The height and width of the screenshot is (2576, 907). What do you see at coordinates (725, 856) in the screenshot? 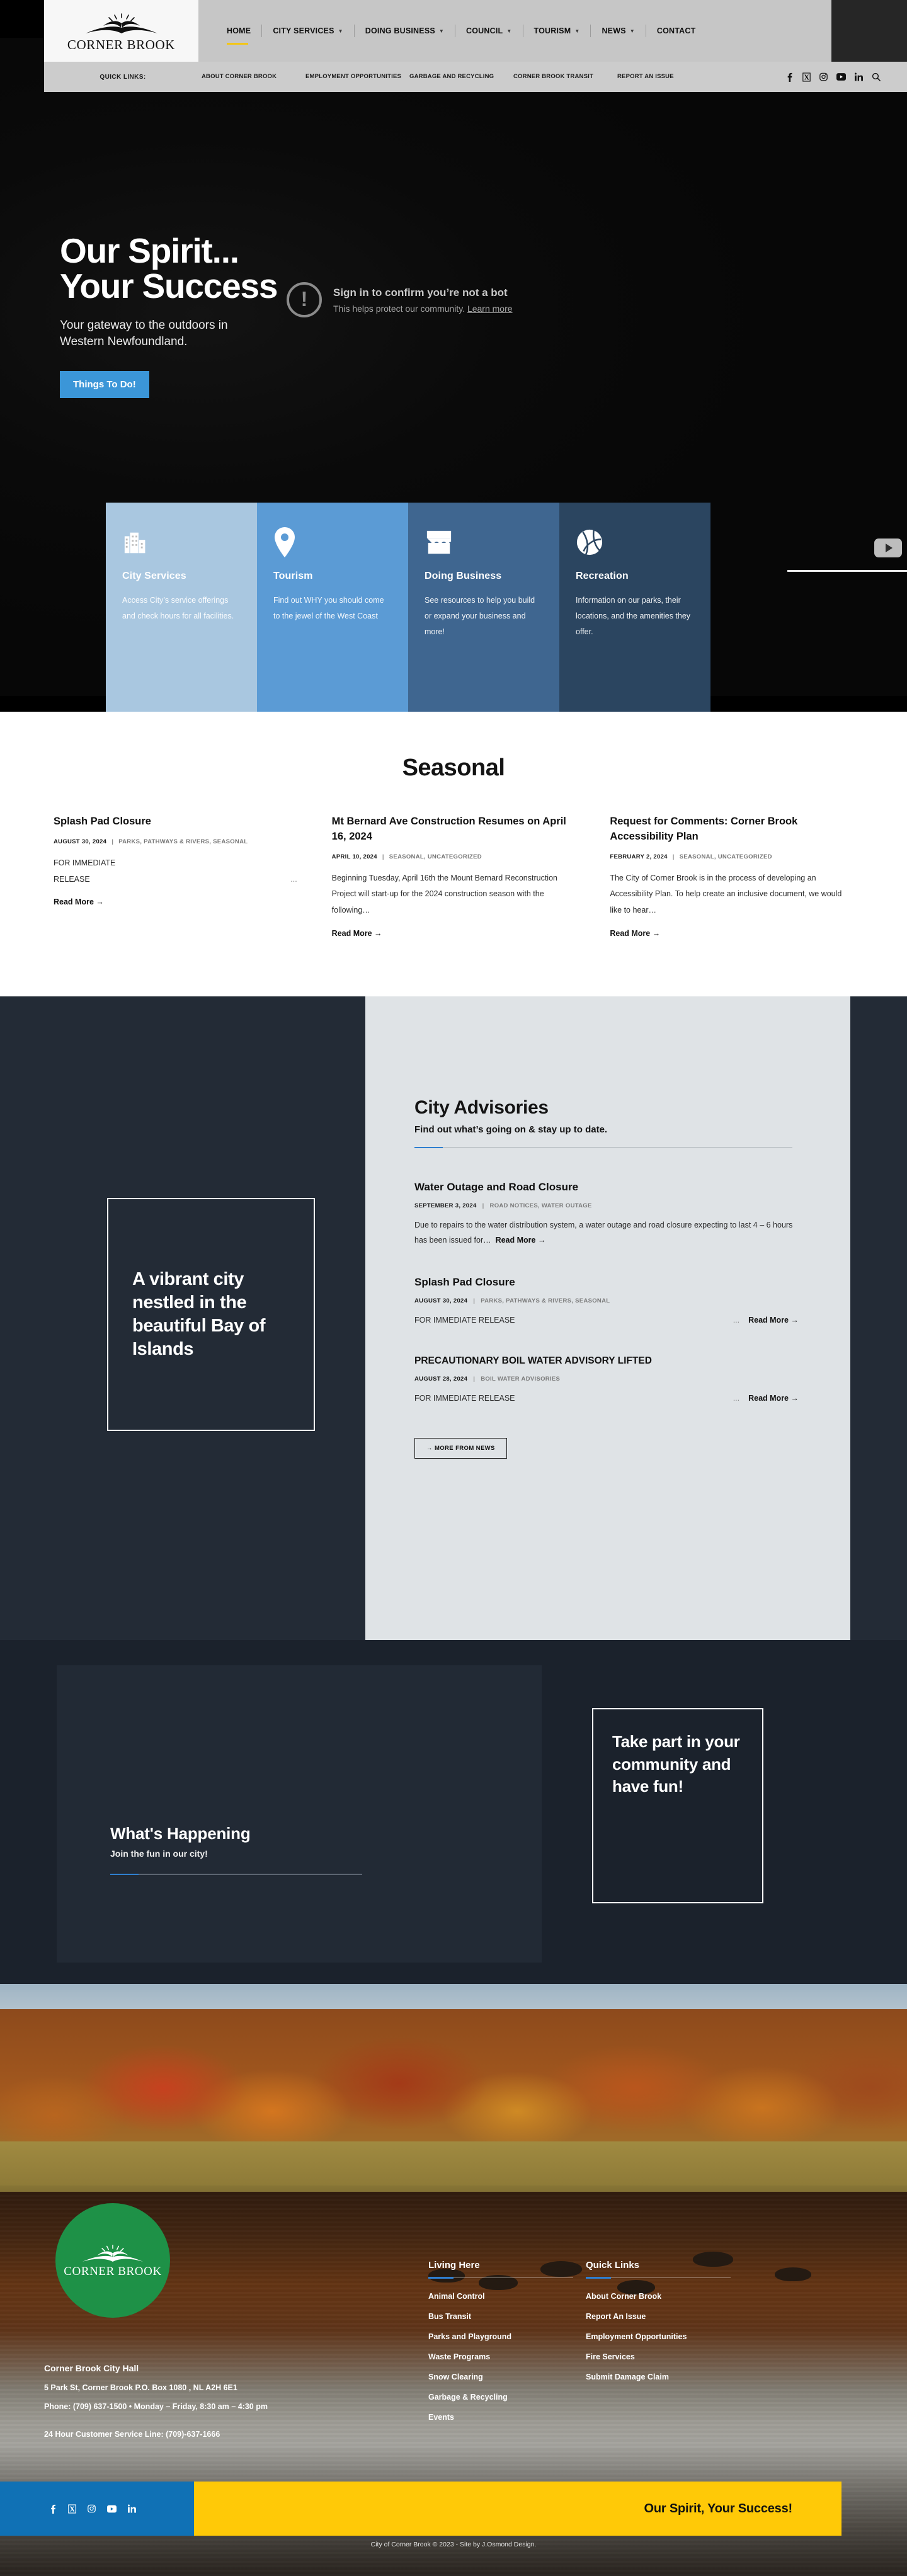
I see `post-categories: SEASONAL, UNCATEGORIZED` at bounding box center [725, 856].